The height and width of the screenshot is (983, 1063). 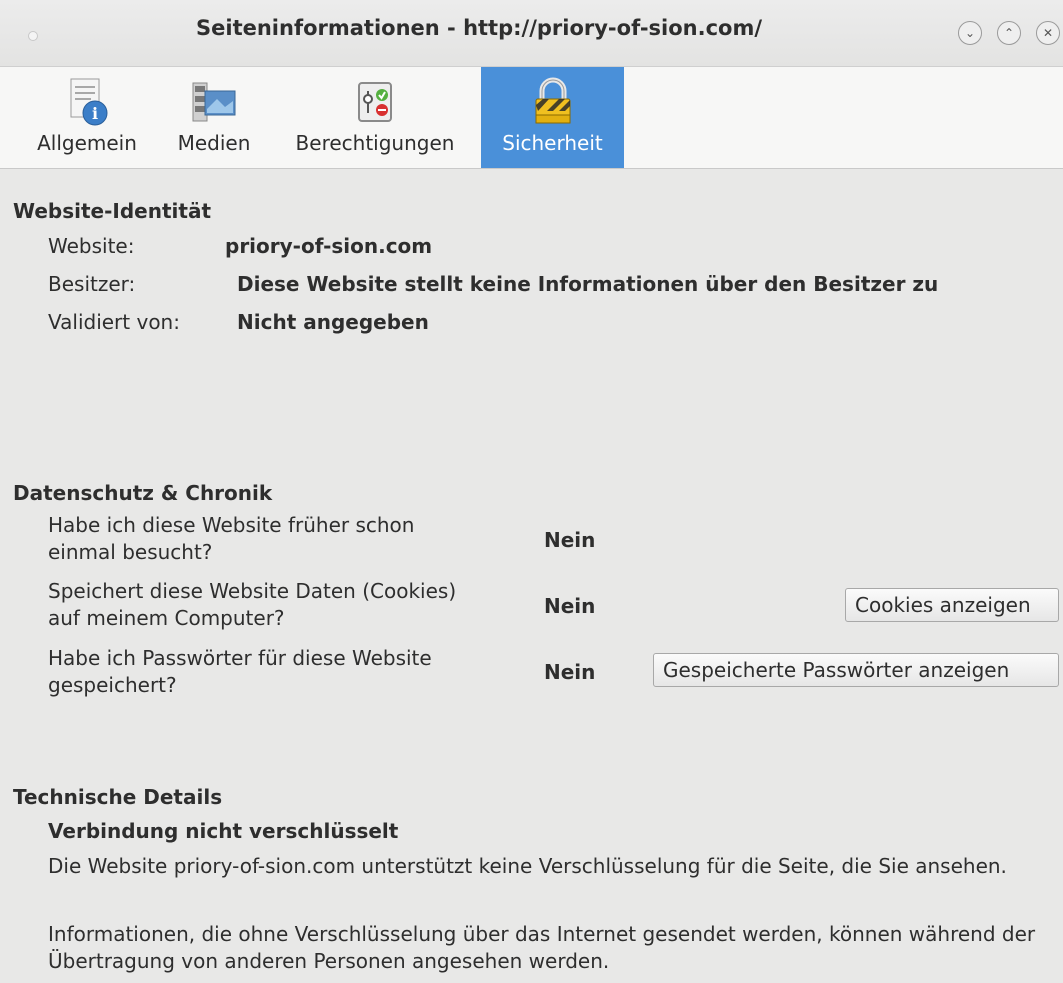 What do you see at coordinates (1048, 33) in the screenshot?
I see `close-button: ✕` at bounding box center [1048, 33].